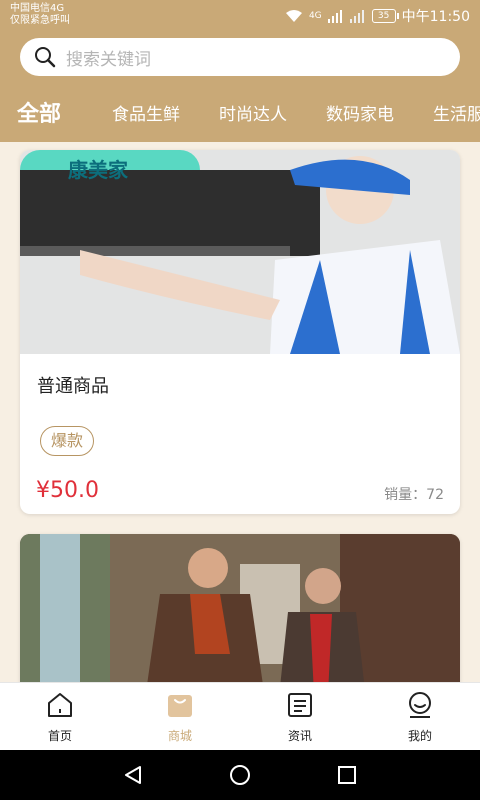 The image size is (480, 800). Describe the element at coordinates (414, 495) in the screenshot. I see `product-sales: 销量：72` at that location.